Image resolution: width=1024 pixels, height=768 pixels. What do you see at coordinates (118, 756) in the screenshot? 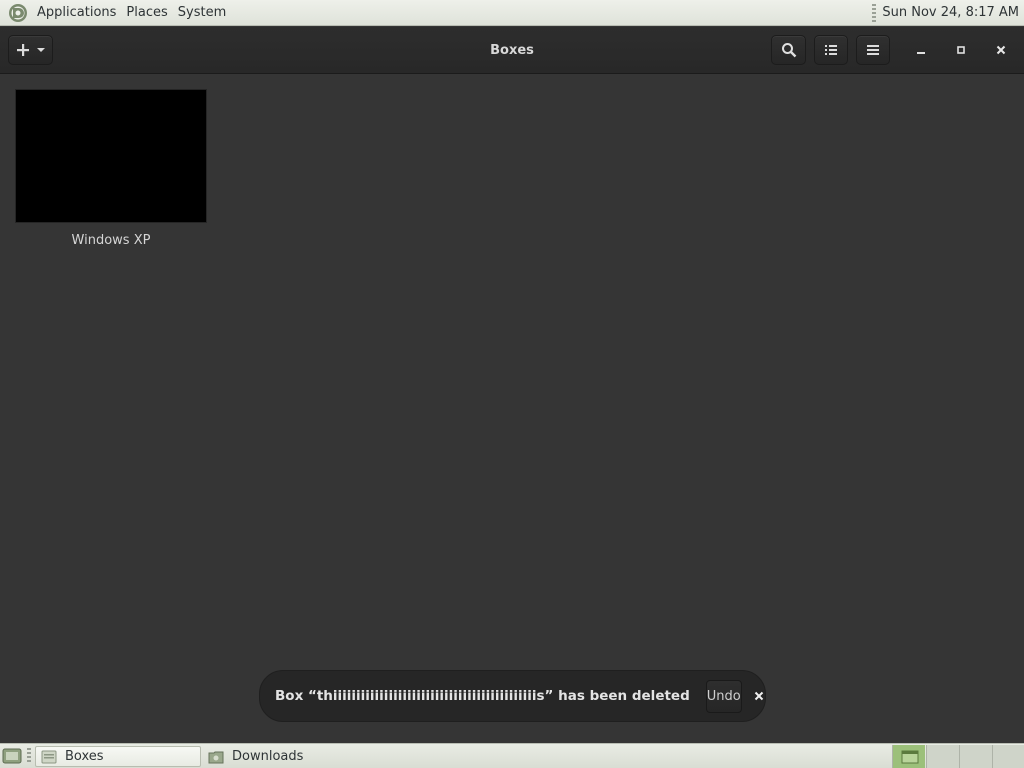
I see `taskbar-item-boxes: Boxes` at bounding box center [118, 756].